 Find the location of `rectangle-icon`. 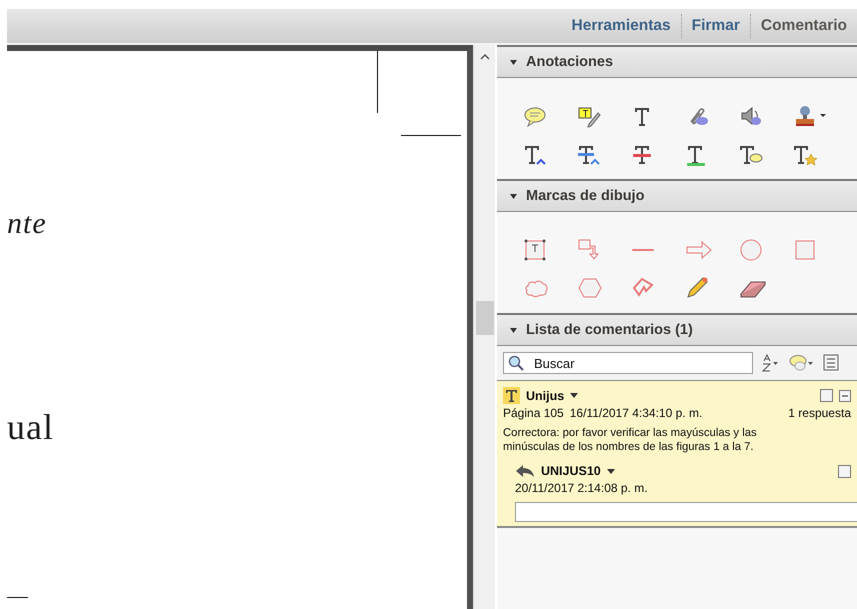

rectangle-icon is located at coordinates (805, 250).